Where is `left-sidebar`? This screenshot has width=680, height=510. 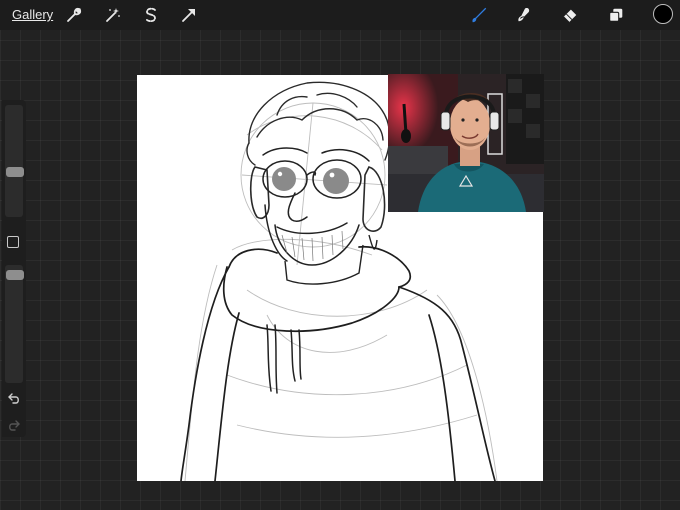
left-sidebar is located at coordinates (14, 268).